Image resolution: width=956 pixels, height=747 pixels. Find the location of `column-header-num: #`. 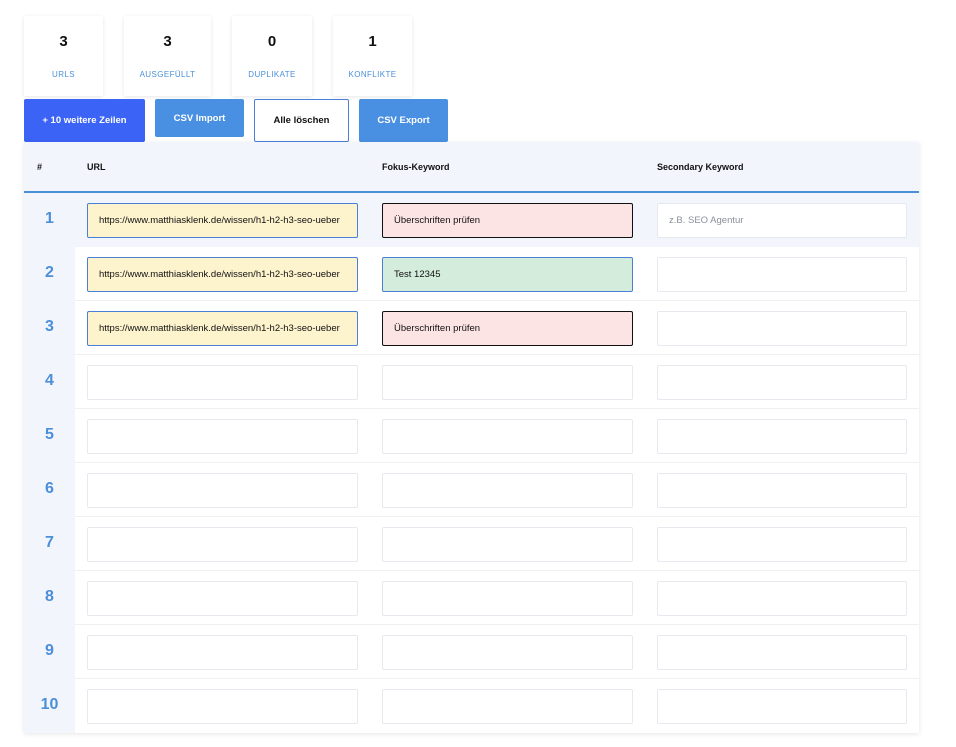

column-header-num: # is located at coordinates (40, 167).